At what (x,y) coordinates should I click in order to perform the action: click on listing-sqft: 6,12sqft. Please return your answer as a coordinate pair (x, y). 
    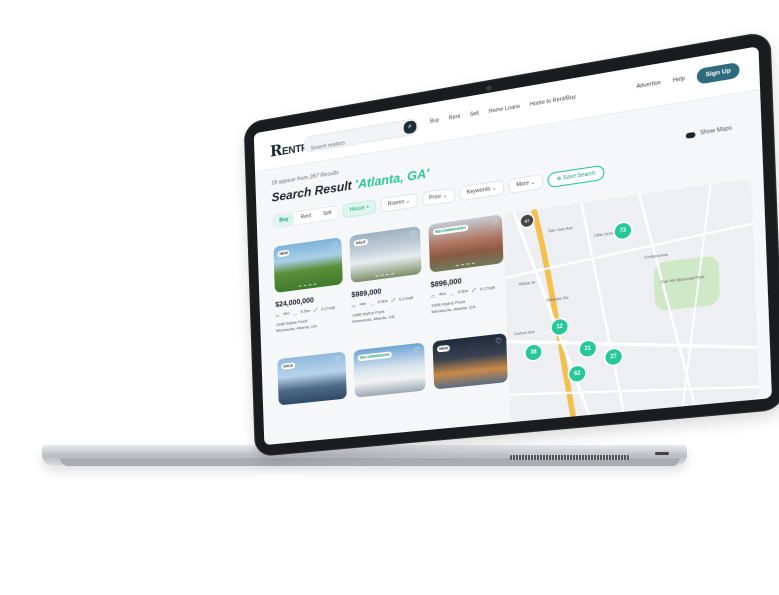
    Looking at the image, I should click on (406, 298).